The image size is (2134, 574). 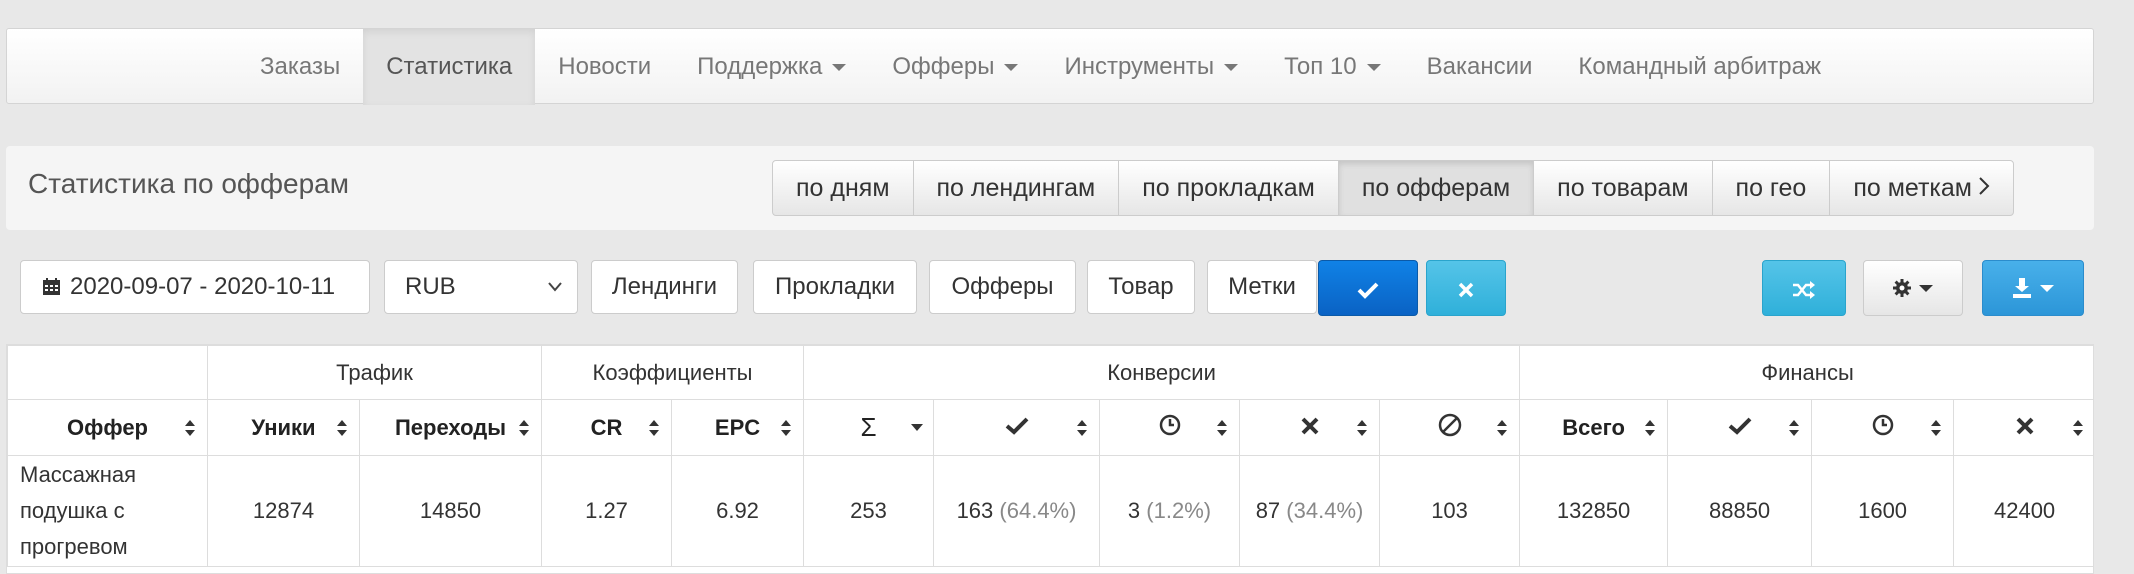 I want to click on cell-value: 3, so click(x=1134, y=510).